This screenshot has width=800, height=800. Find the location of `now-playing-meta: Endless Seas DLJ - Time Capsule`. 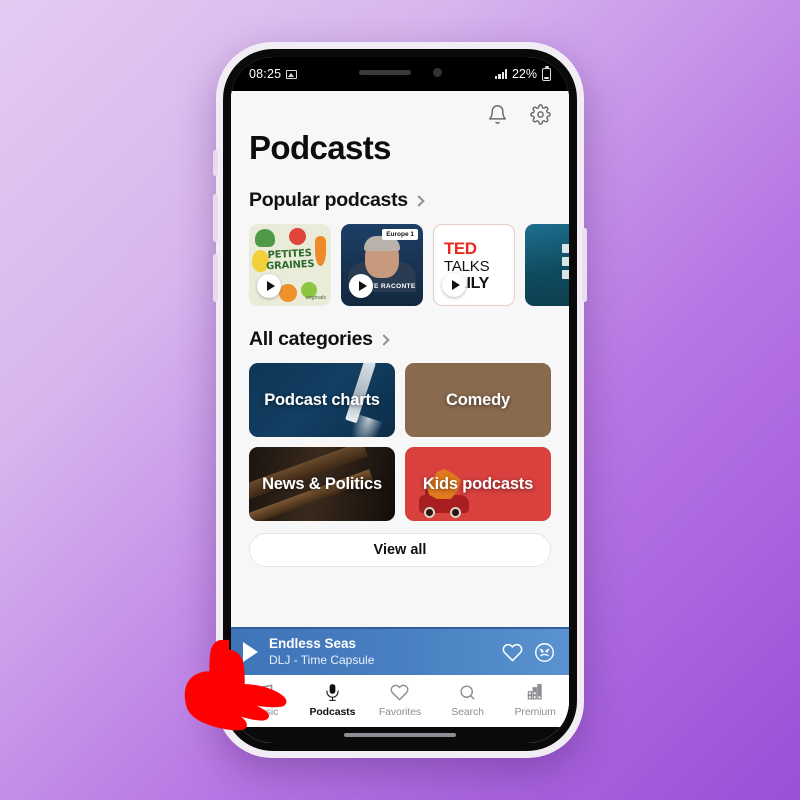

now-playing-meta: Endless Seas DLJ - Time Capsule is located at coordinates (380, 652).